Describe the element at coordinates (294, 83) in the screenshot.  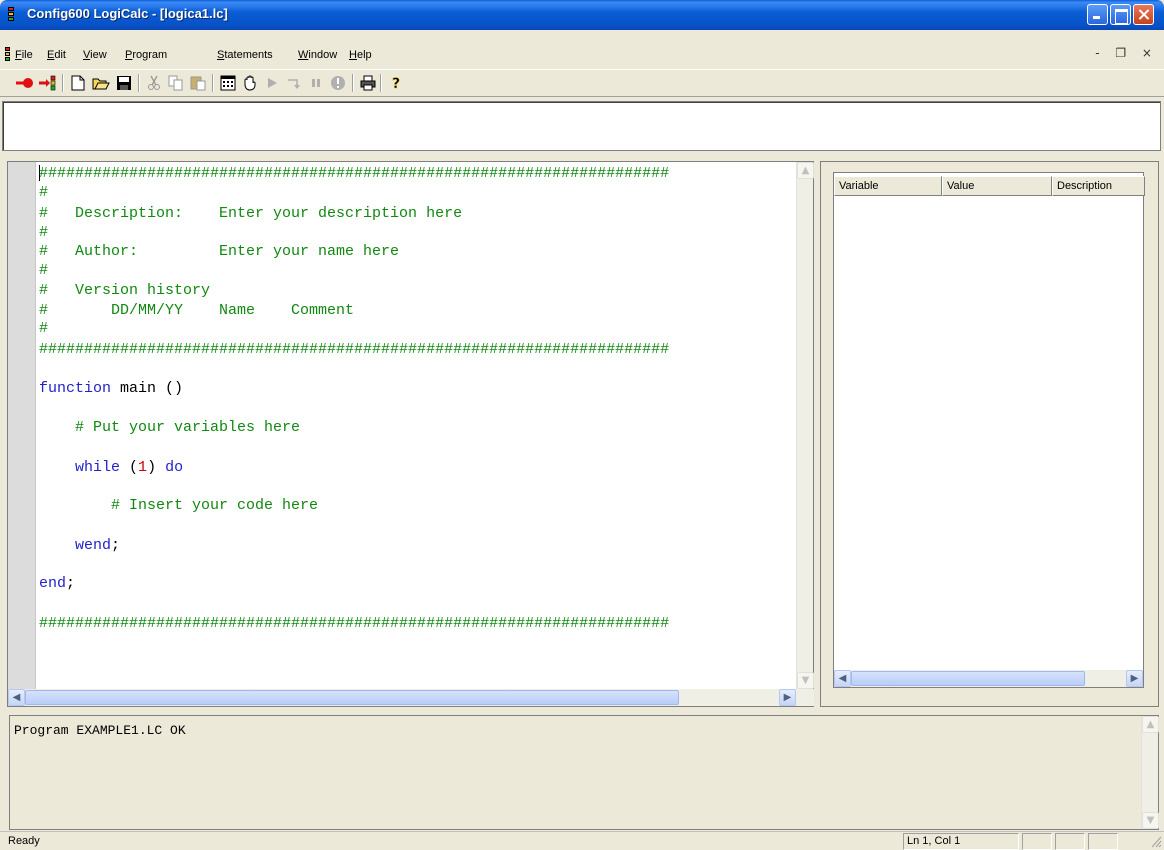
I see `step-icon` at that location.